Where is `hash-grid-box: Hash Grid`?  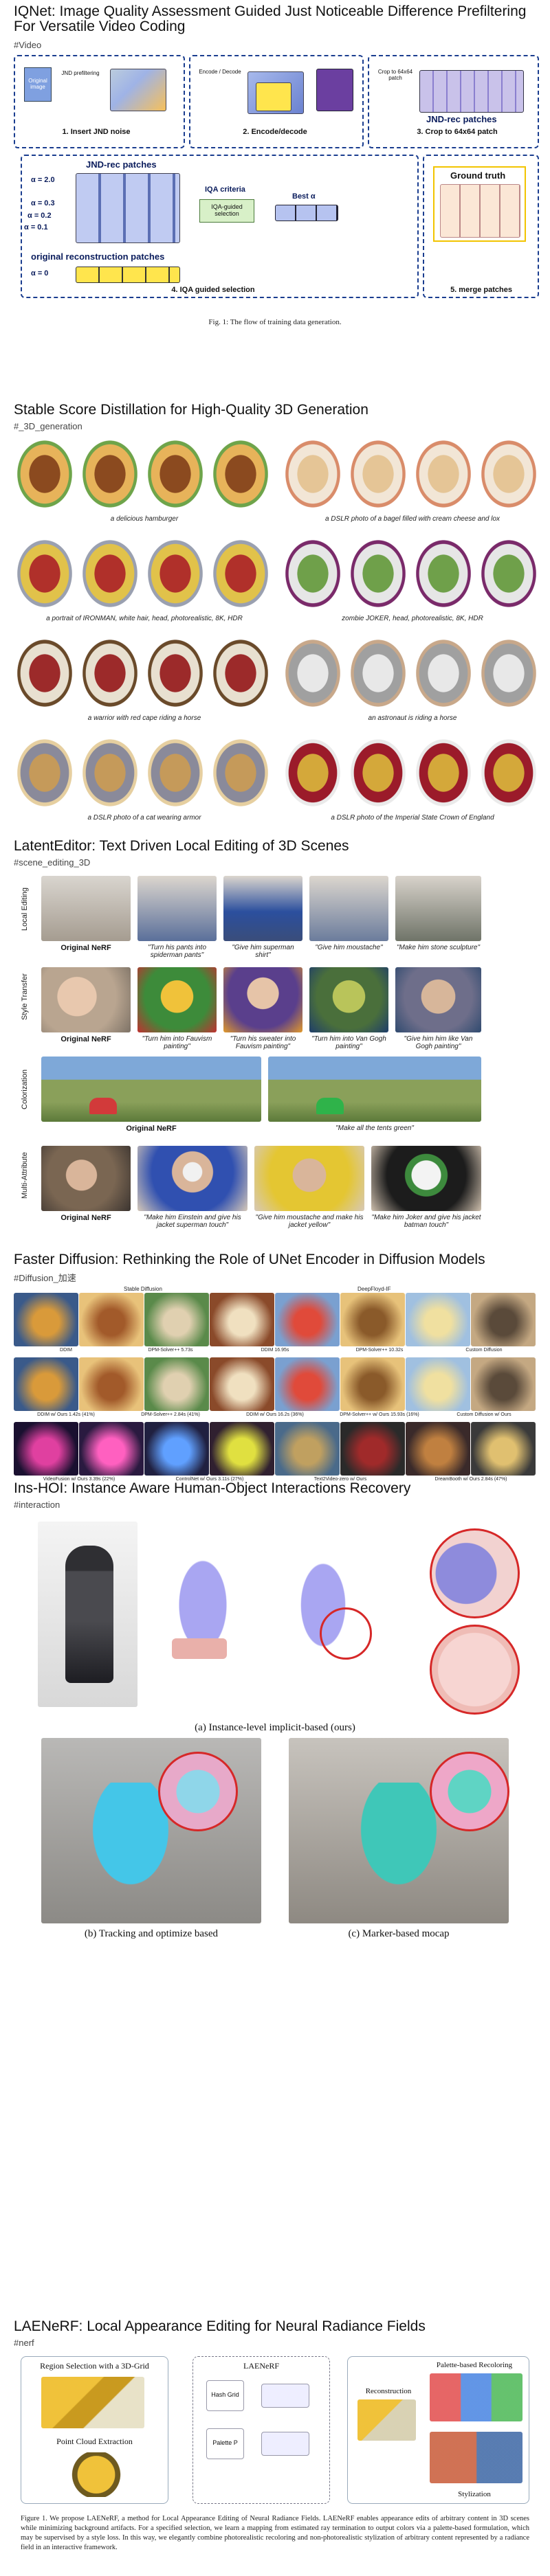 hash-grid-box: Hash Grid is located at coordinates (225, 2395).